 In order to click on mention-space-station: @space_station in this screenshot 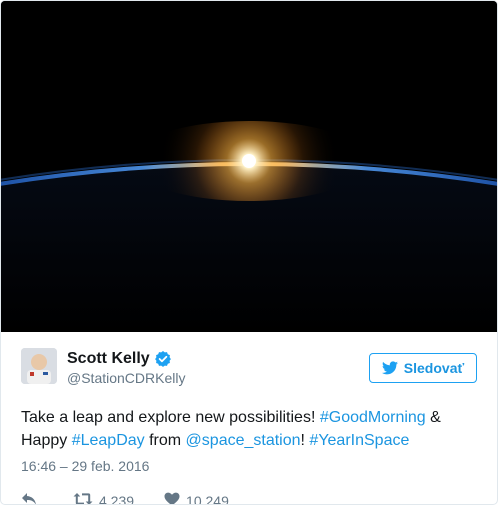, I will do `click(243, 440)`.